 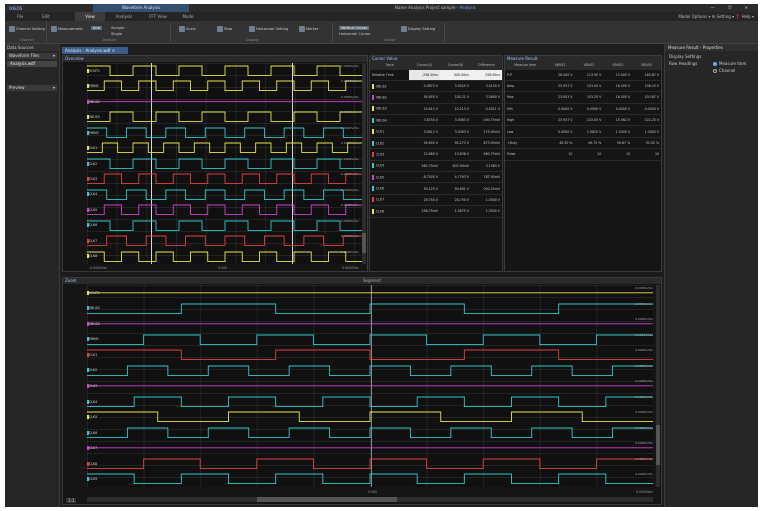 What do you see at coordinates (224, 29) in the screenshot?
I see `step-button: Step` at bounding box center [224, 29].